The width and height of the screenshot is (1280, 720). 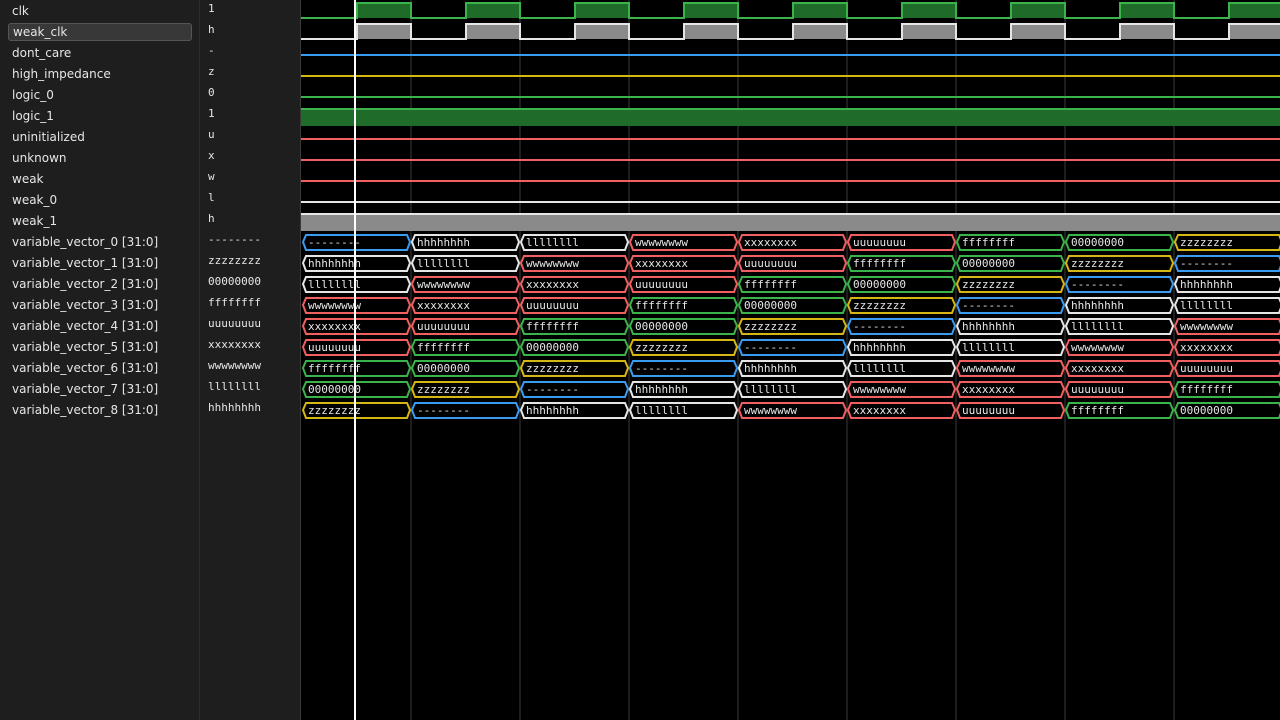 What do you see at coordinates (1206, 389) in the screenshot?
I see `variable-vector-7-segment-label-8: ffffffff` at bounding box center [1206, 389].